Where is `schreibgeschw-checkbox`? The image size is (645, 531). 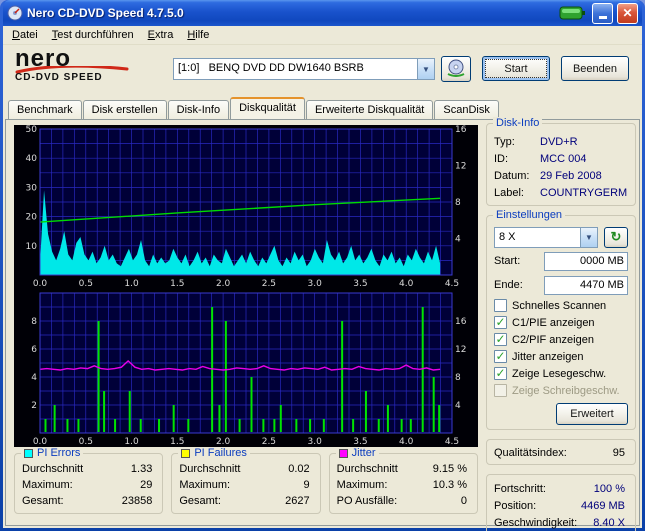
schreibgeschw-checkbox is located at coordinates (500, 390).